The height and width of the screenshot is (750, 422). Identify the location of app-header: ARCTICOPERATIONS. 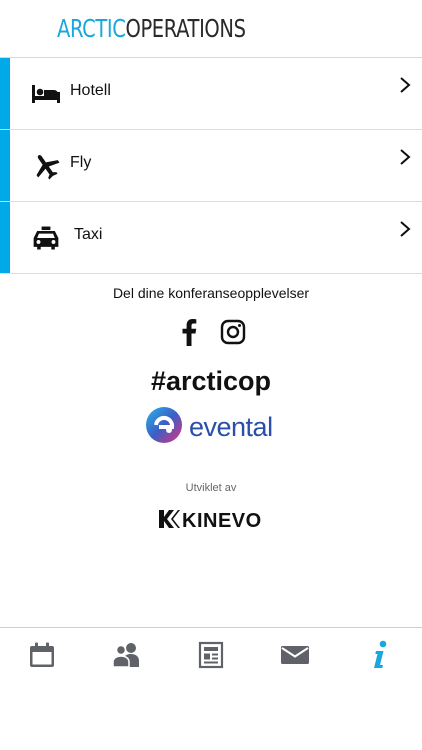
(211, 29).